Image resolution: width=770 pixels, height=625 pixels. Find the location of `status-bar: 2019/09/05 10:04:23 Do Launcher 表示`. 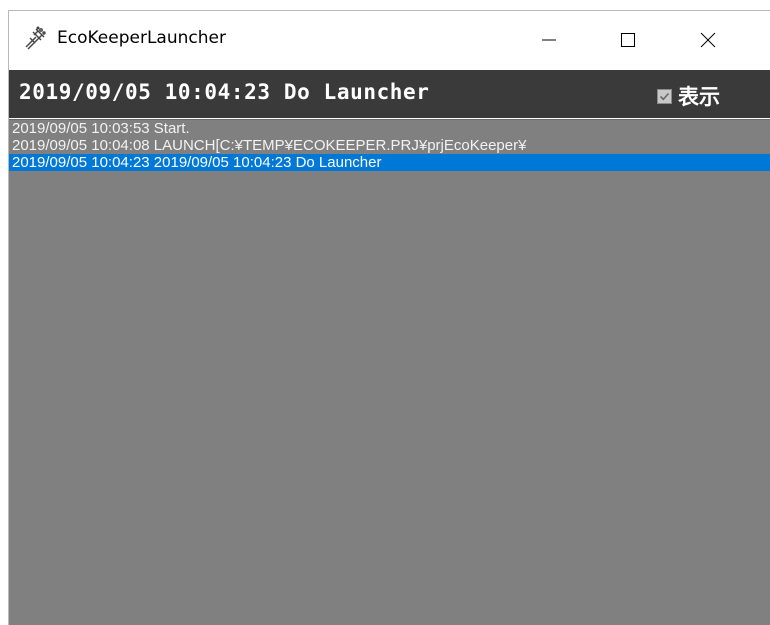

status-bar: 2019/09/05 10:04:23 Do Launcher 表示 is located at coordinates (389, 94).